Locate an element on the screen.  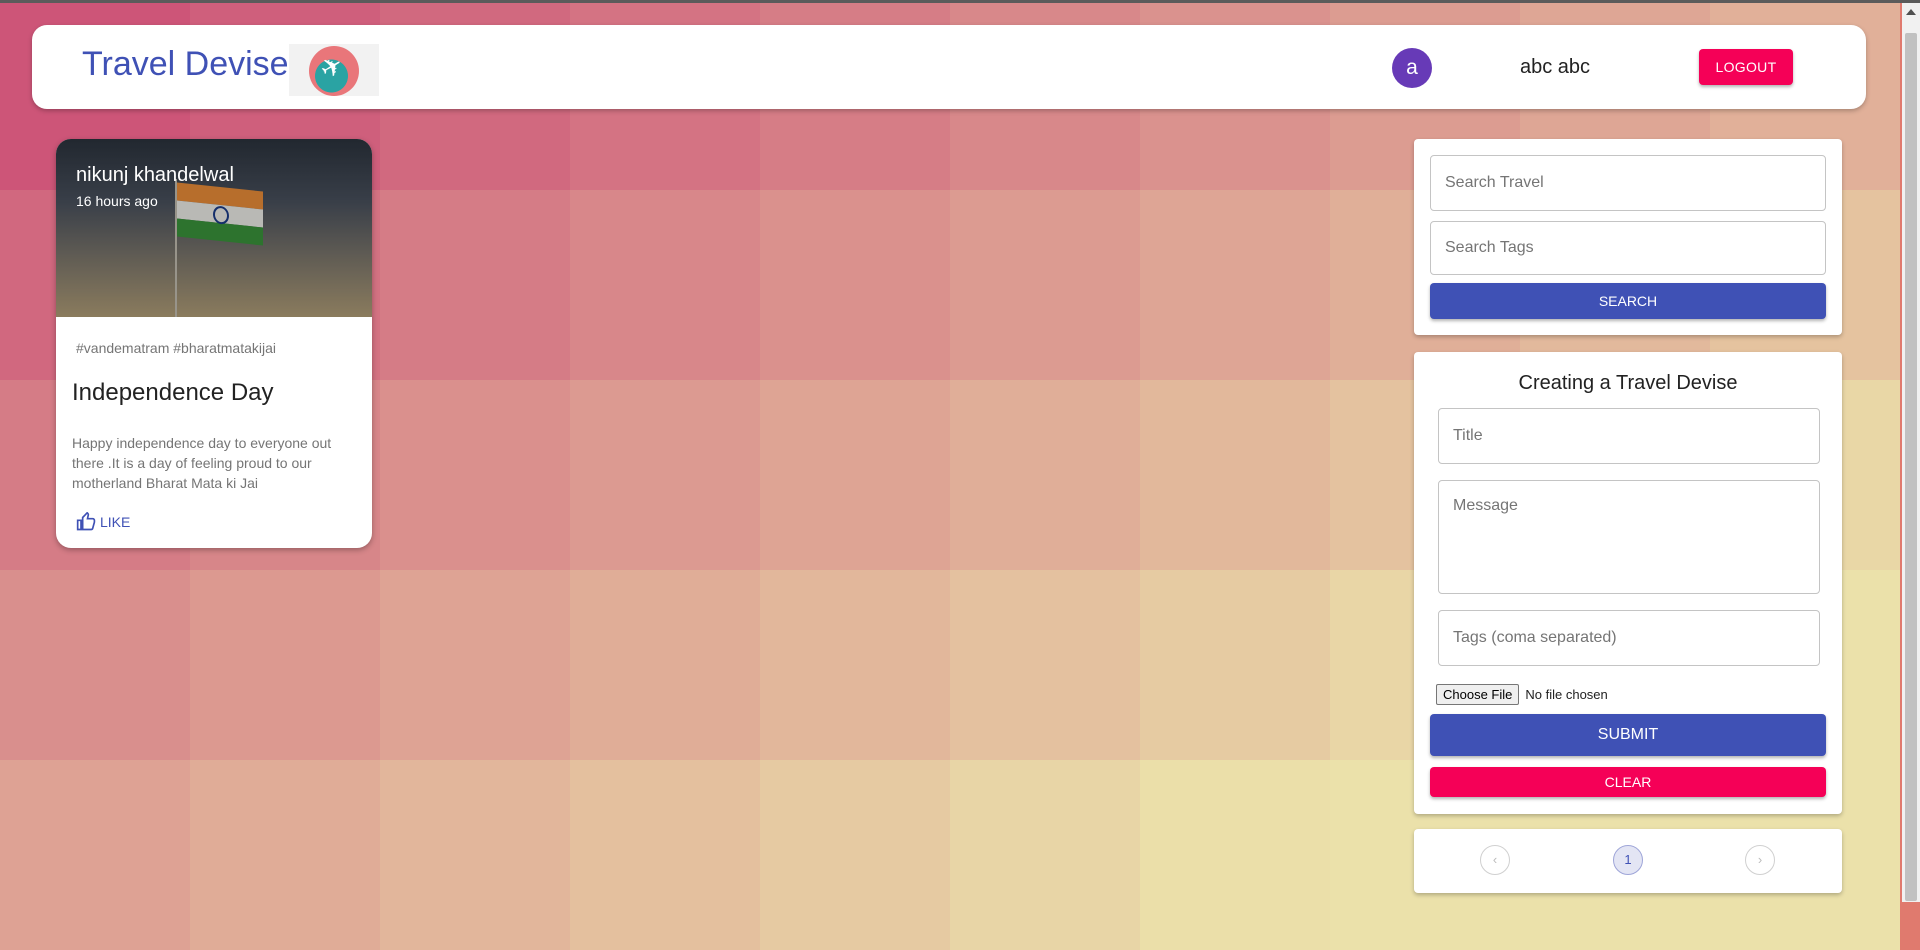
post-time: 16 hours ago is located at coordinates (117, 201).